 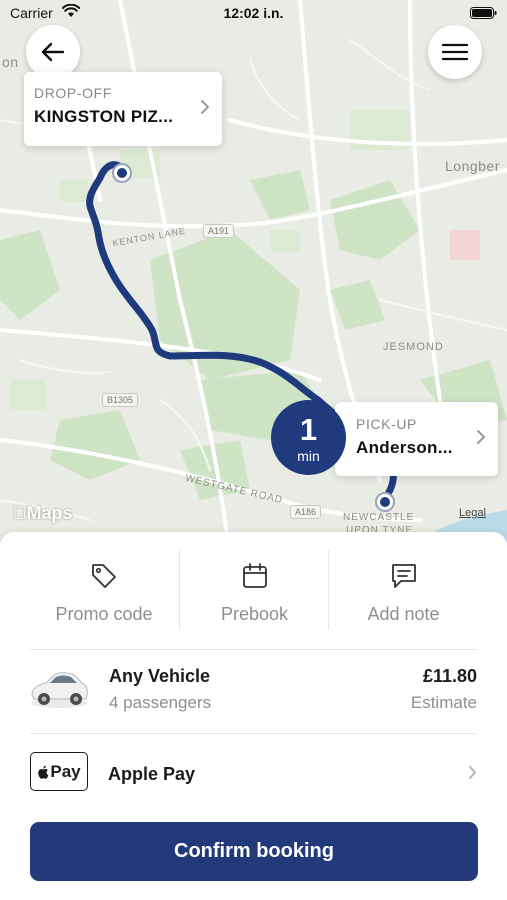 What do you see at coordinates (104, 590) in the screenshot?
I see `promo-code-button: Promo code` at bounding box center [104, 590].